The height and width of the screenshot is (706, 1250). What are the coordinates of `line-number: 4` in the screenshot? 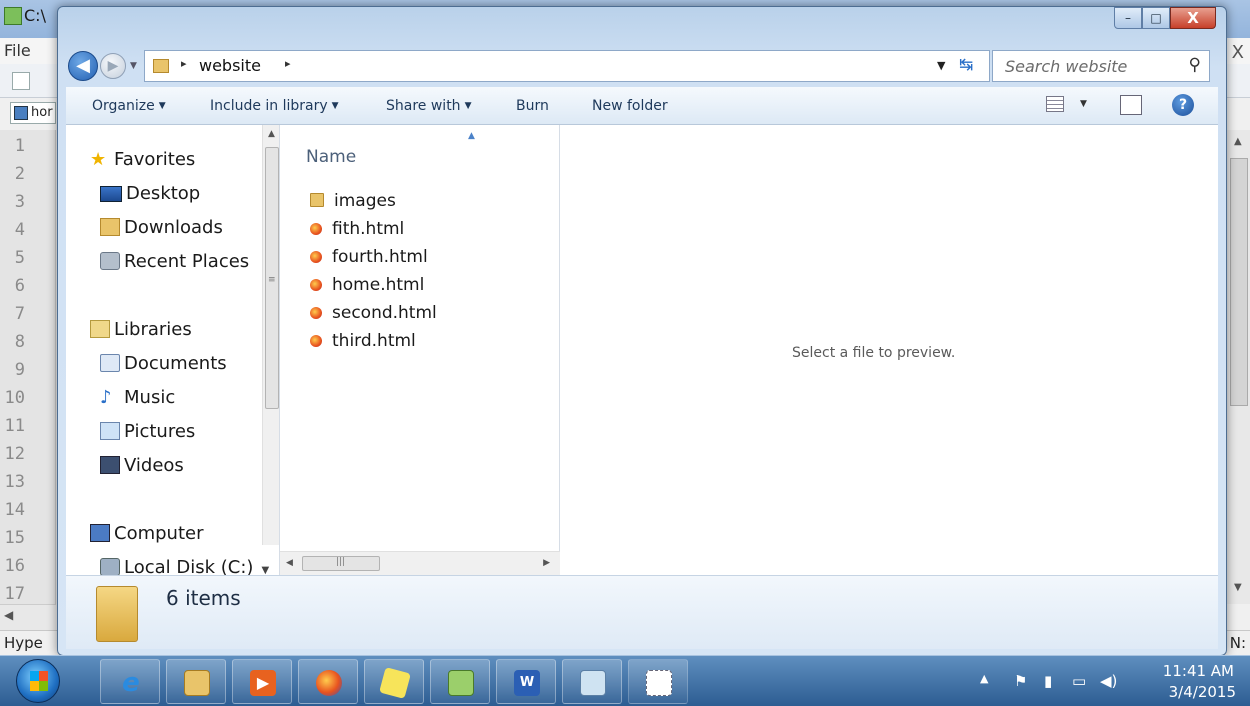 It's located at (19, 230).